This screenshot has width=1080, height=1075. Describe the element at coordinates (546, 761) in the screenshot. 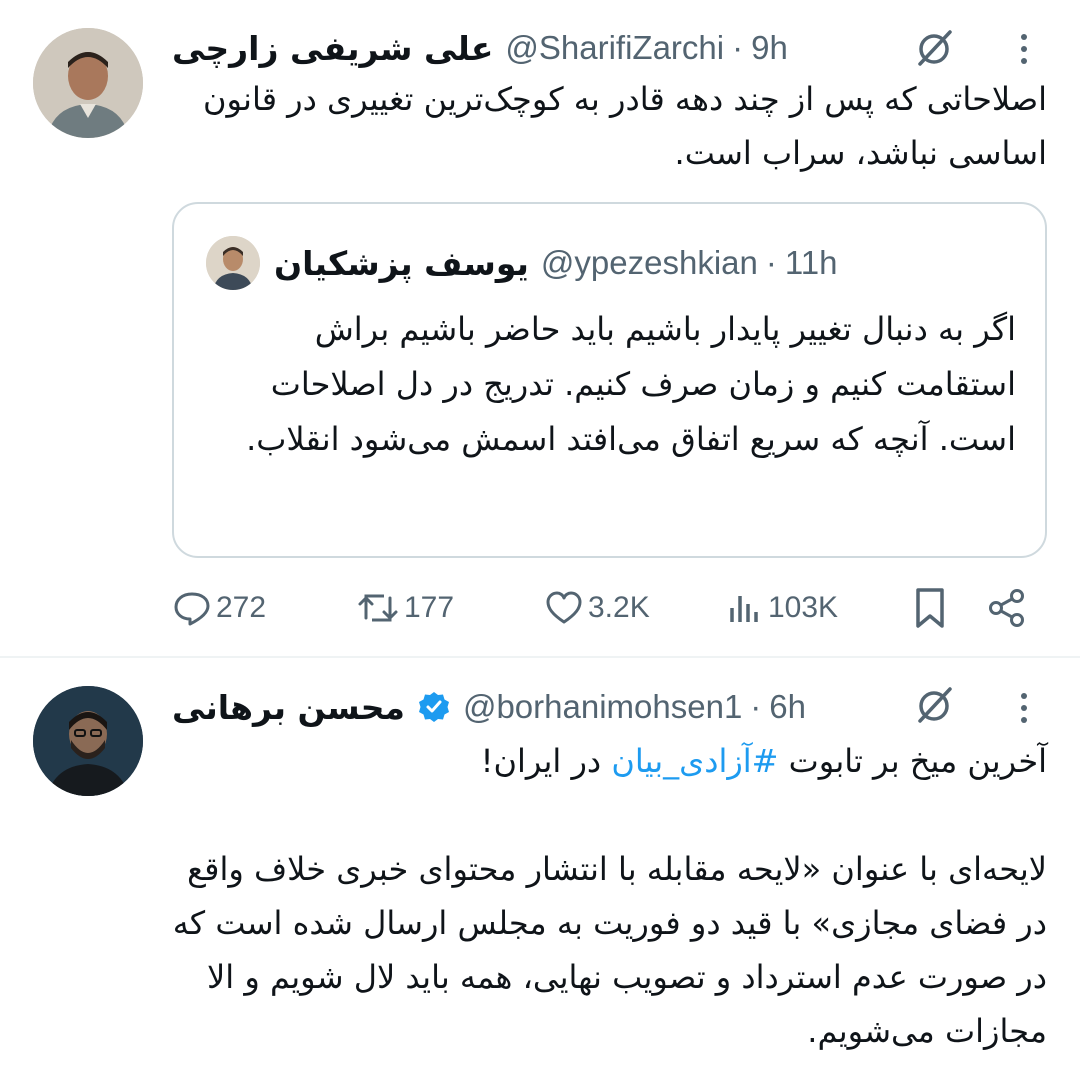

I see `tweet-text: در ایران!` at that location.